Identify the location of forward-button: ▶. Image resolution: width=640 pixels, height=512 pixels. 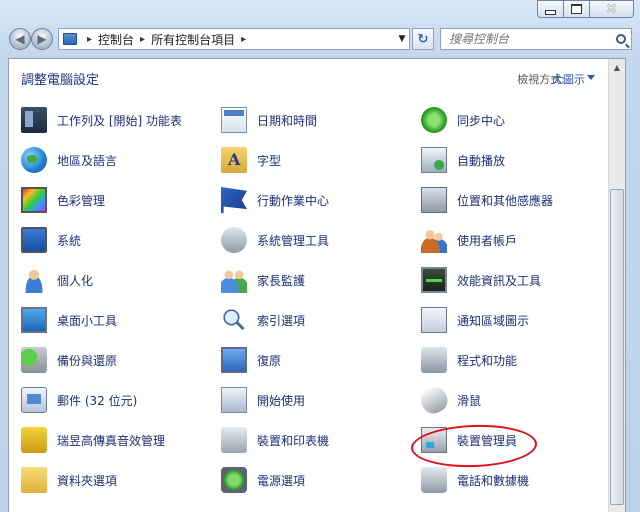
(42, 39).